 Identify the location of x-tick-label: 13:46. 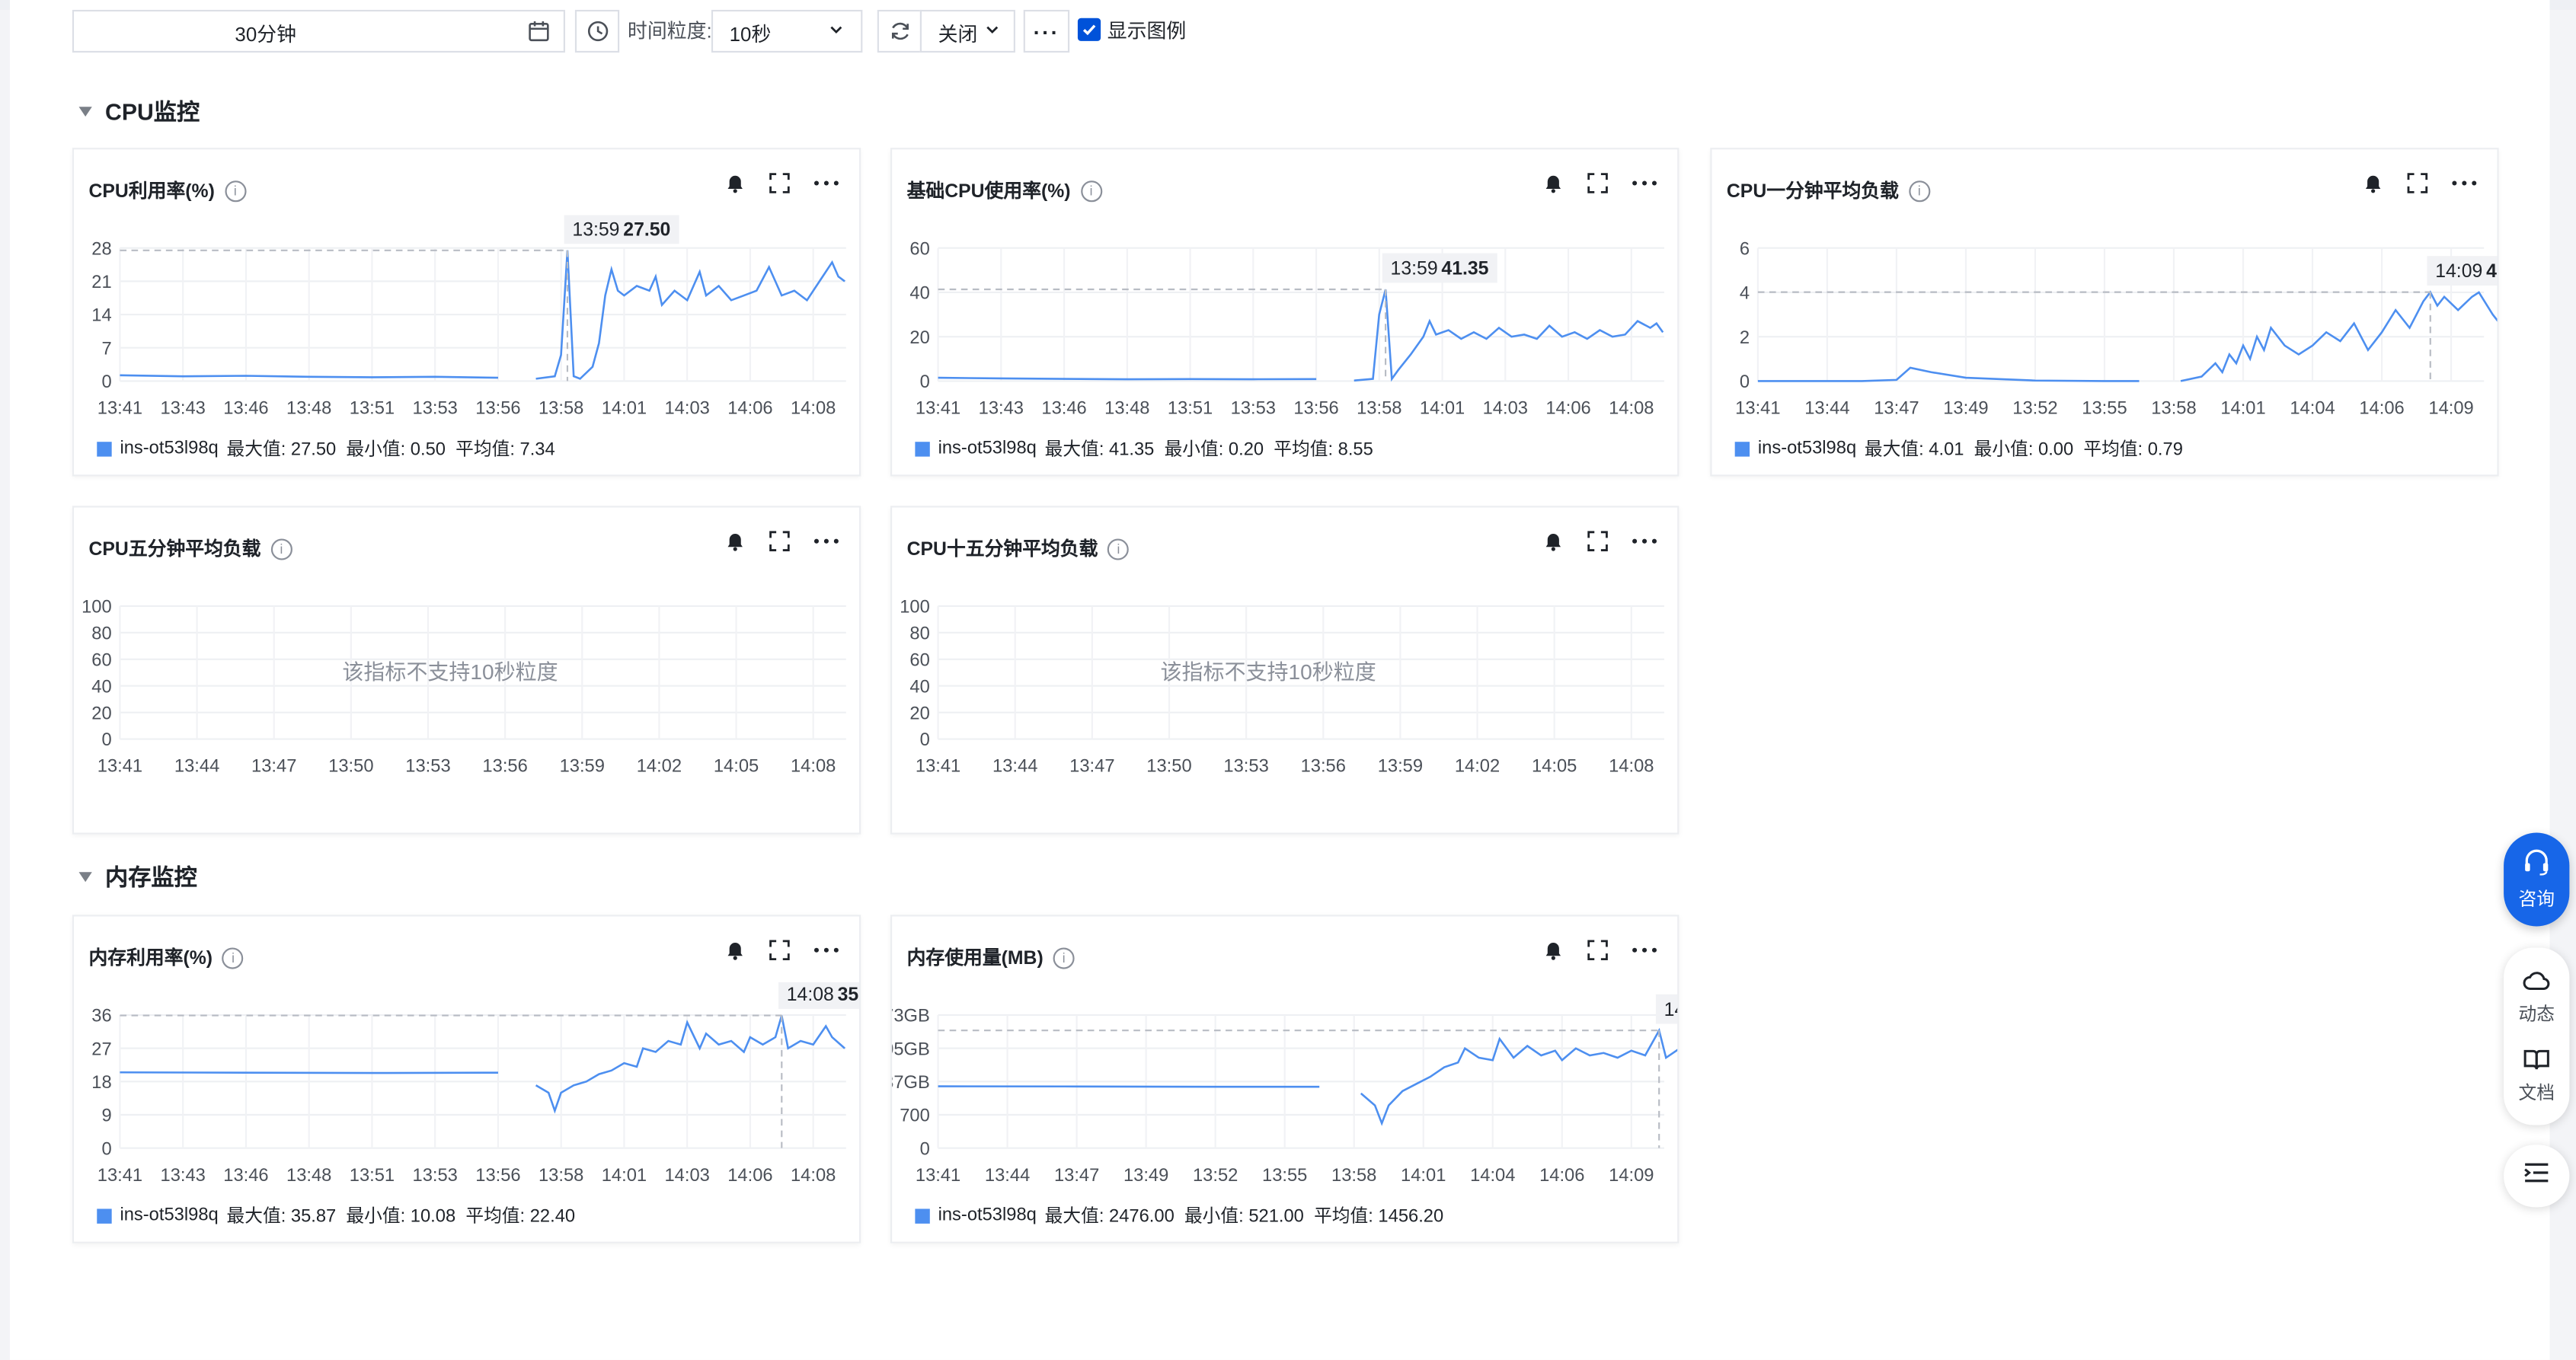
(246, 1176).